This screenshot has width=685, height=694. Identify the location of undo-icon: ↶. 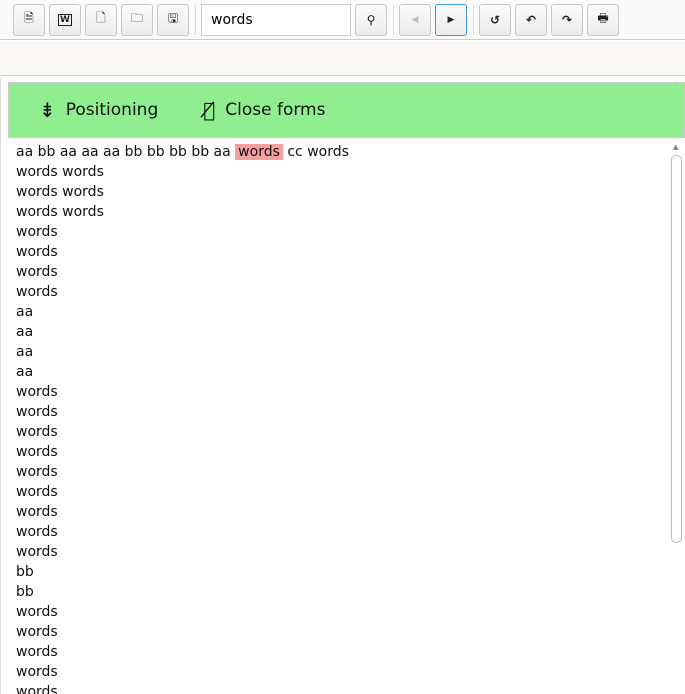
(531, 19).